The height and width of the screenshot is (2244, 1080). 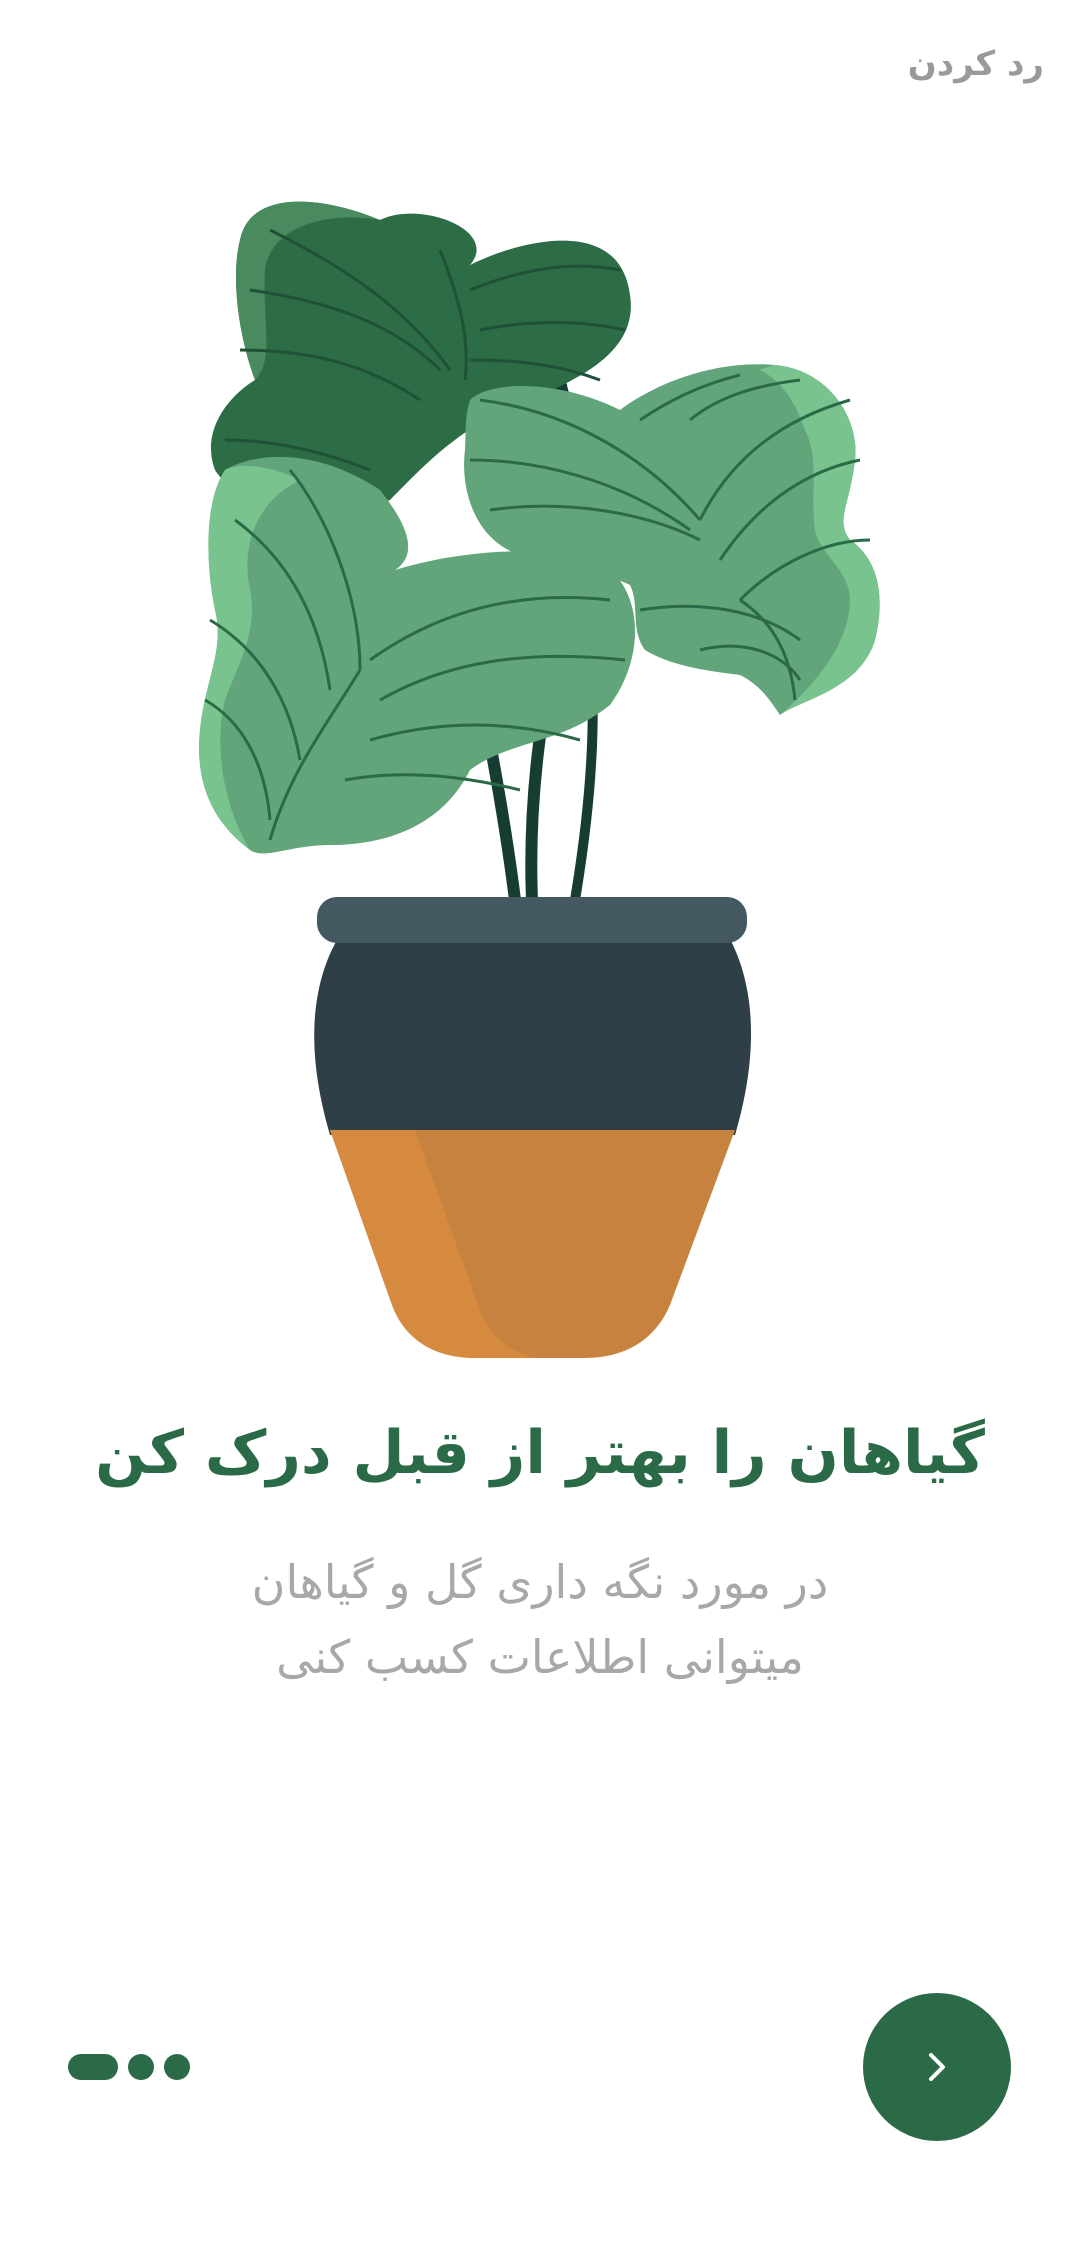 I want to click on chevron-right-icon, so click(x=937, y=2067).